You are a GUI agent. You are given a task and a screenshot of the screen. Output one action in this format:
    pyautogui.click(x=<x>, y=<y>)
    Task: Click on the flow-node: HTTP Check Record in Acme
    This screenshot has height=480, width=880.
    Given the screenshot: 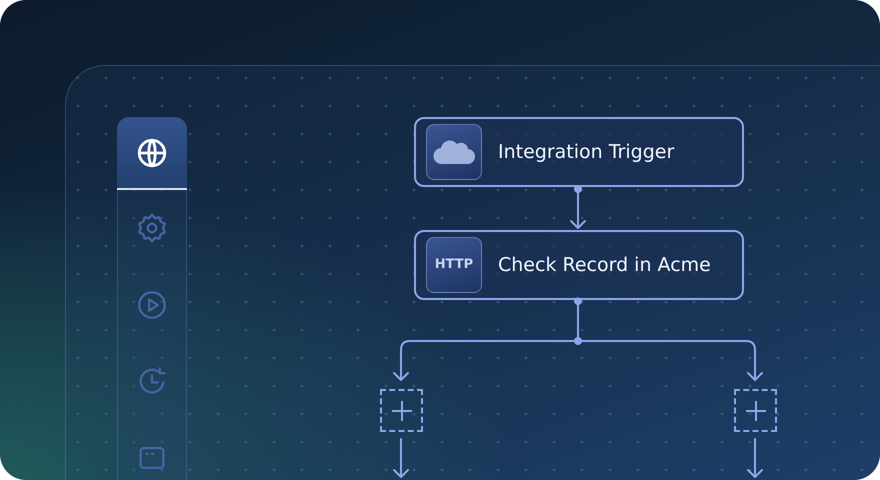 What is the action you would take?
    pyautogui.click(x=579, y=265)
    